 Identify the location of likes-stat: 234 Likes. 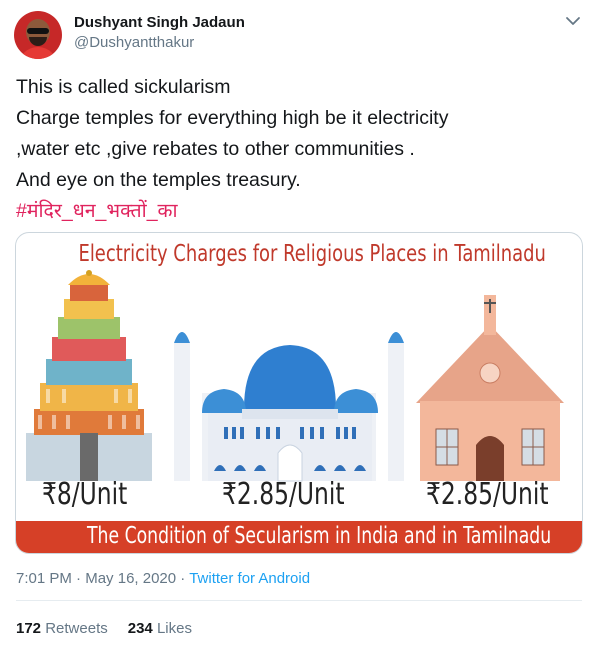
(160, 628).